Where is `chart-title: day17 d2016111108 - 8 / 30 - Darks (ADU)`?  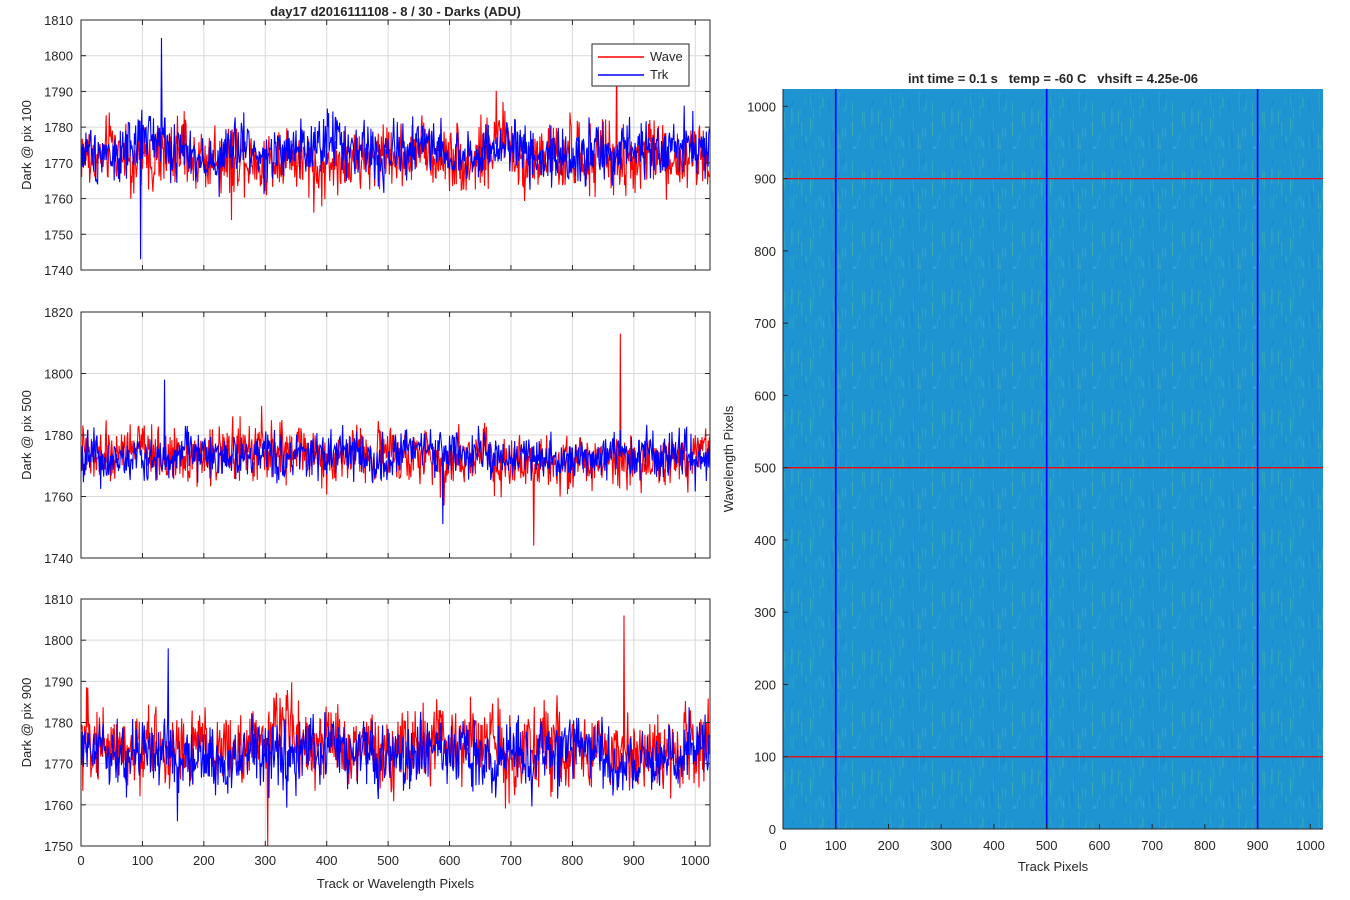
chart-title: day17 d2016111108 - 8 / 30 - Darks (ADU) is located at coordinates (395, 11).